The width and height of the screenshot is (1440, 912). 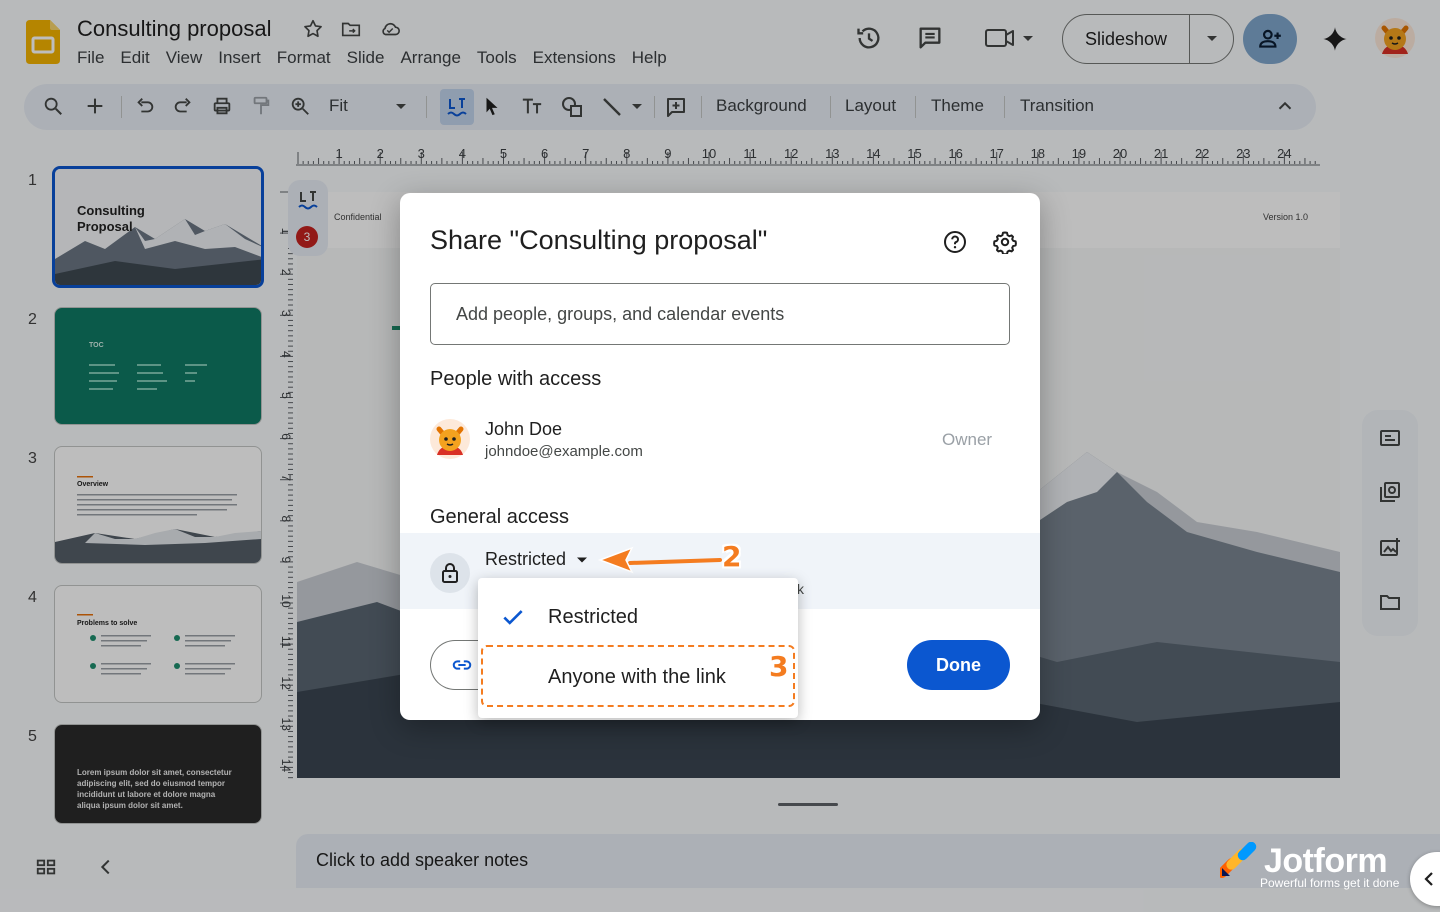 I want to click on jotform-watermark: Jotform Powerful forms get it done, so click(x=1309, y=866).